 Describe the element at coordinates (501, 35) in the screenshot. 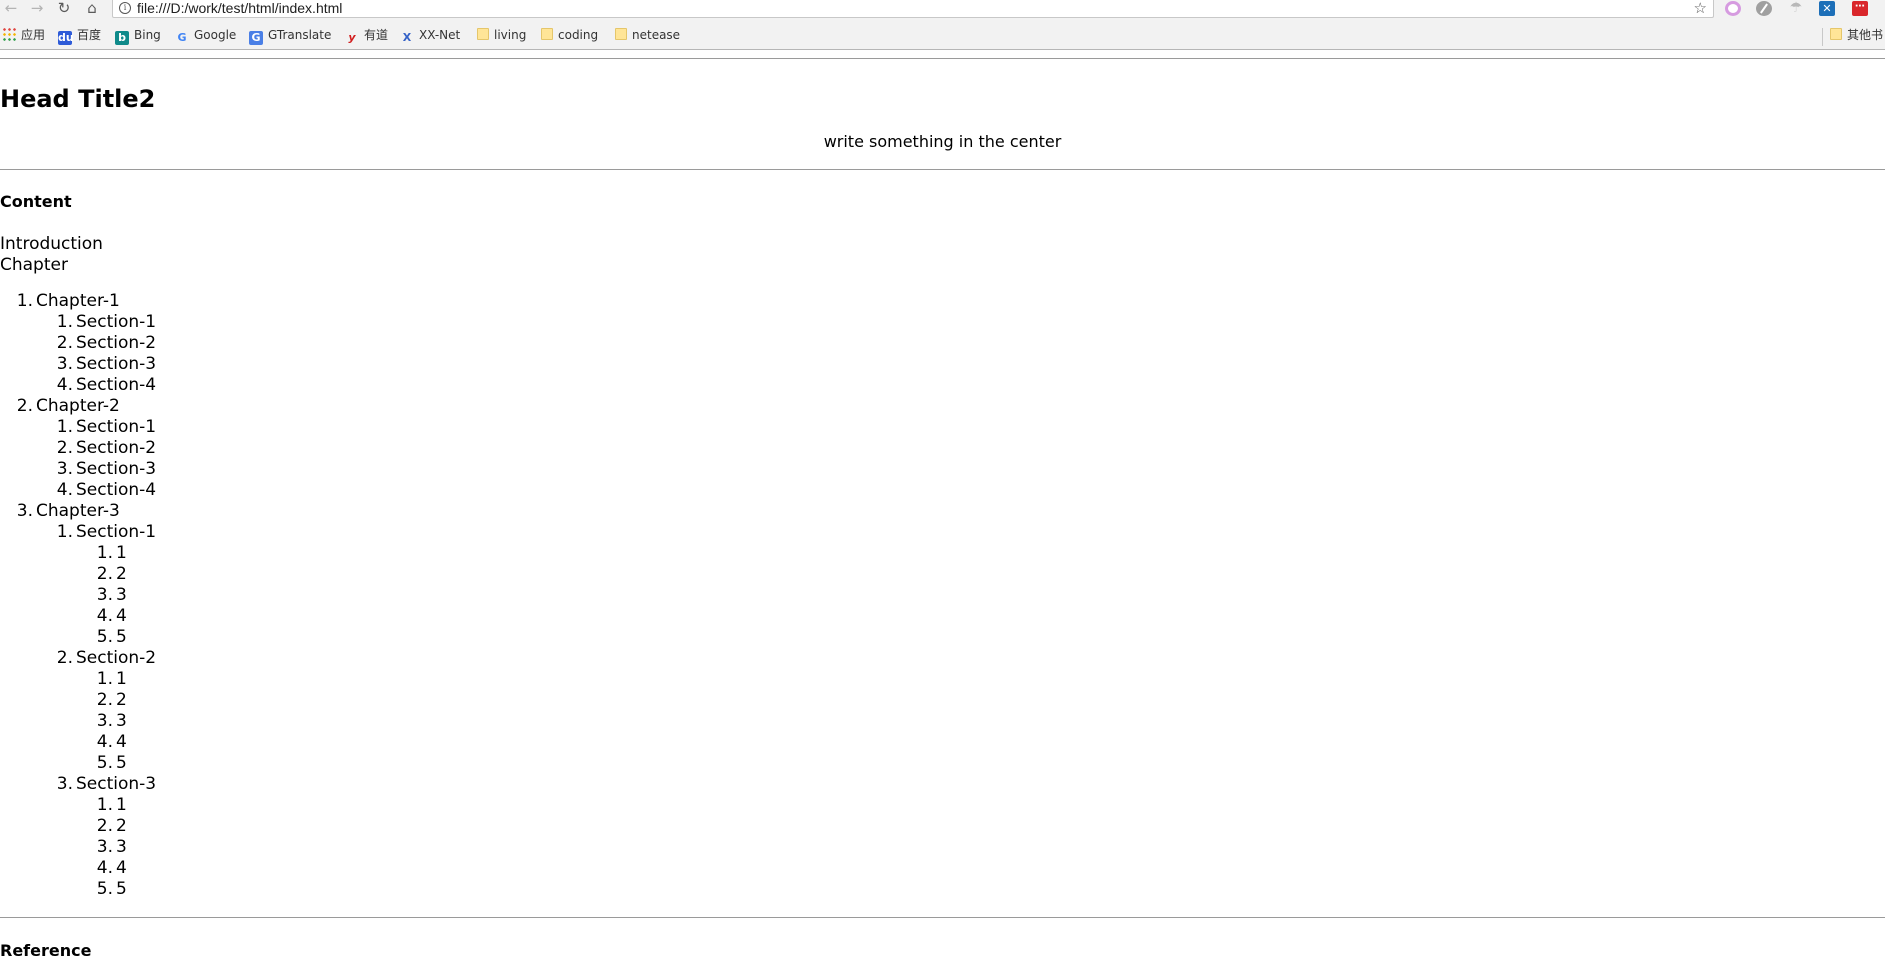

I see `bookmark-living: living` at that location.